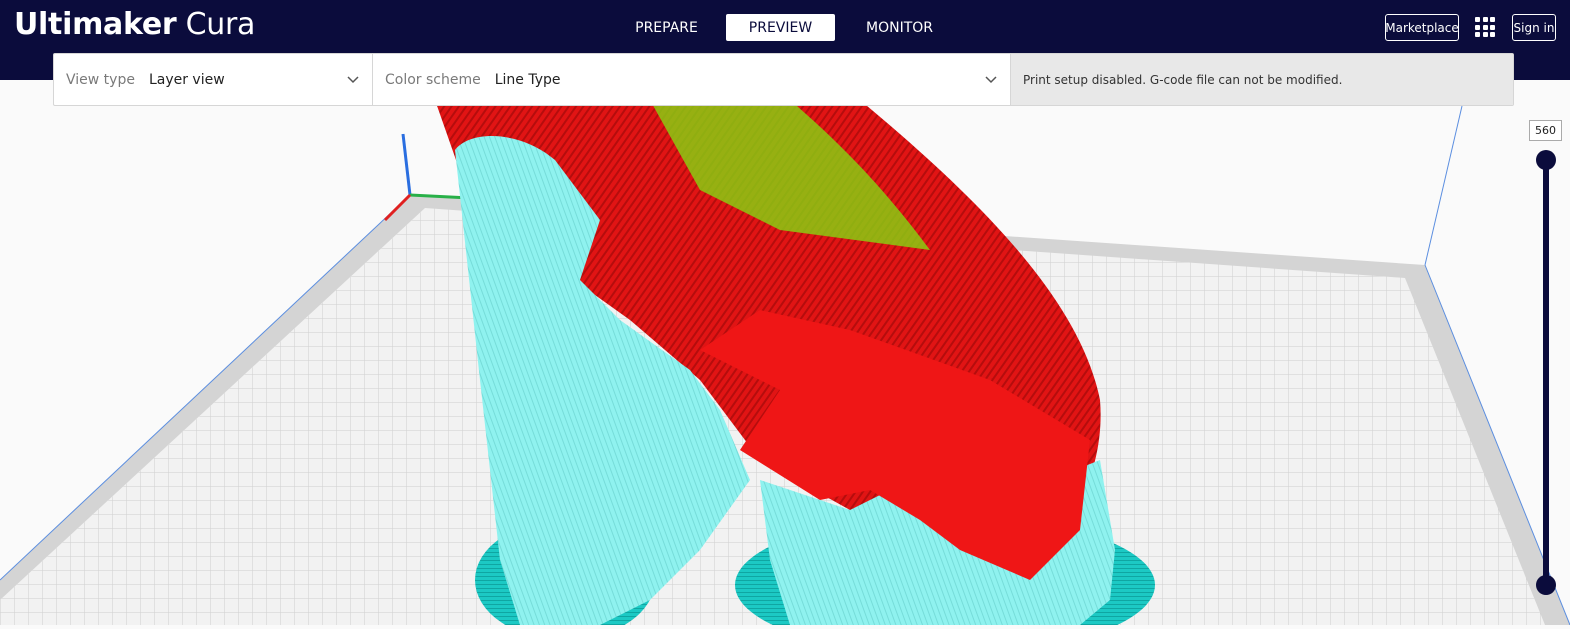 This screenshot has height=629, width=1570. What do you see at coordinates (1534, 27) in the screenshot?
I see `sign-in-button: Sign in` at bounding box center [1534, 27].